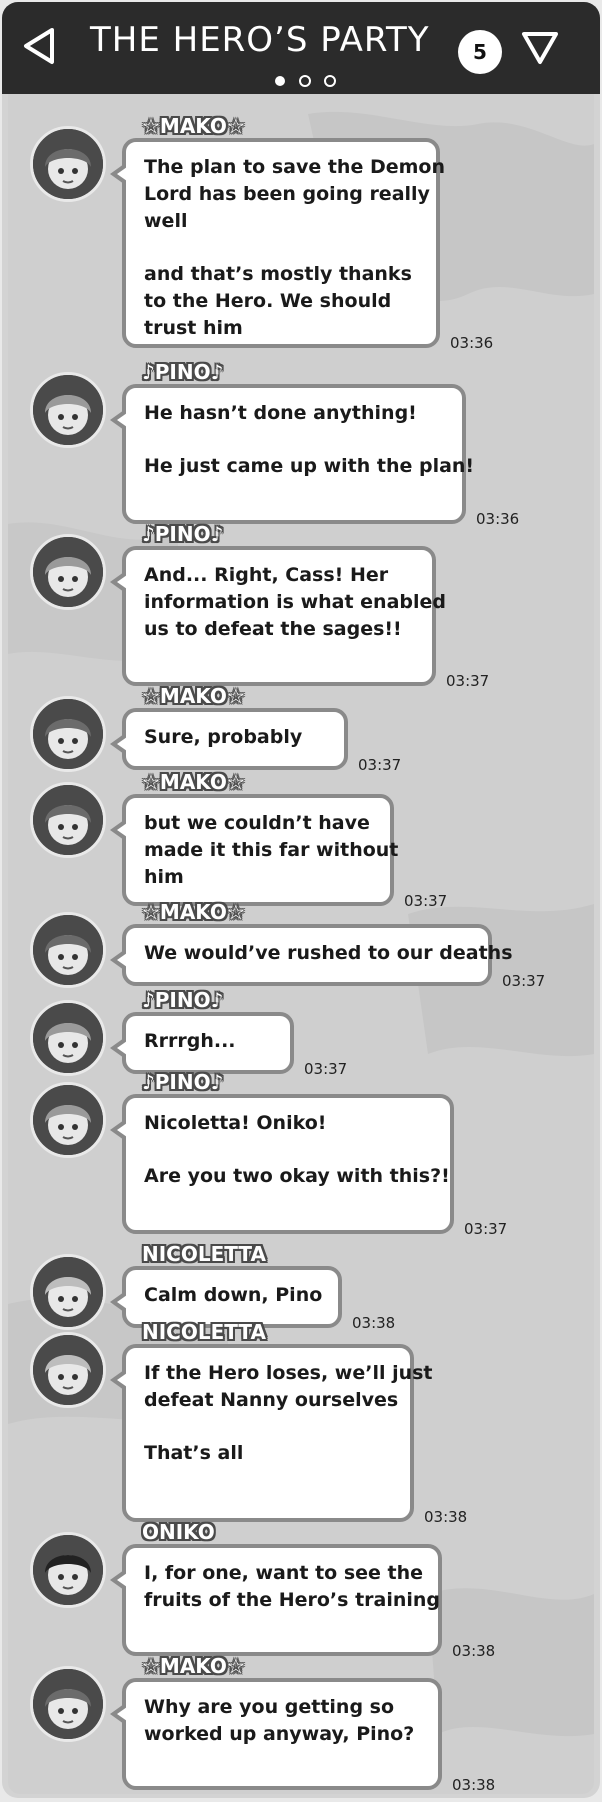 The width and height of the screenshot is (602, 1802). I want to click on message-bubble: Sure, probably, so click(229, 739).